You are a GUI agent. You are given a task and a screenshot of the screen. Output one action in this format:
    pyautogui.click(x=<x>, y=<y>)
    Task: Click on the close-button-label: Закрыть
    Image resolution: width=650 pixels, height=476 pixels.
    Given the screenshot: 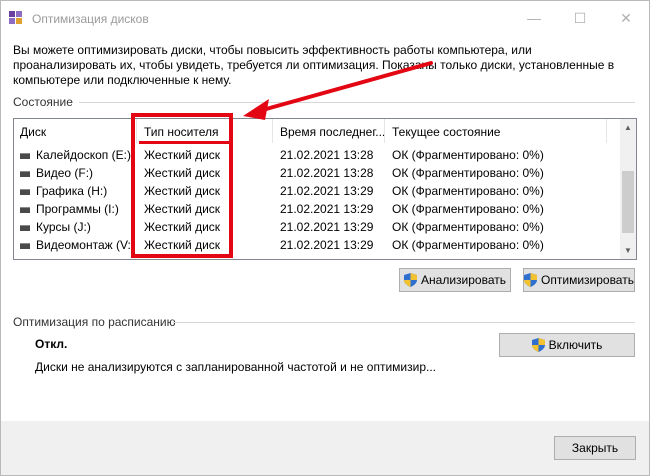 What is the action you would take?
    pyautogui.click(x=595, y=448)
    